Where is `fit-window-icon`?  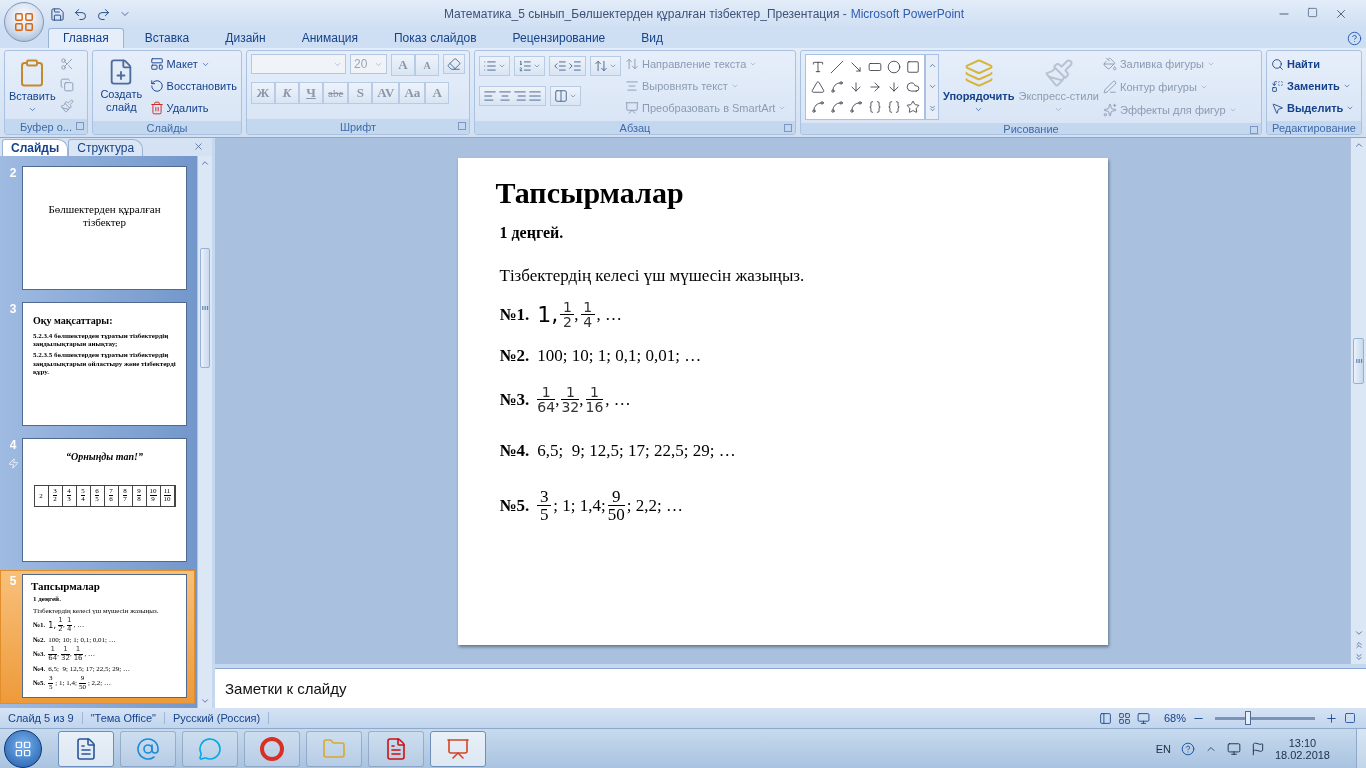 fit-window-icon is located at coordinates (1350, 718).